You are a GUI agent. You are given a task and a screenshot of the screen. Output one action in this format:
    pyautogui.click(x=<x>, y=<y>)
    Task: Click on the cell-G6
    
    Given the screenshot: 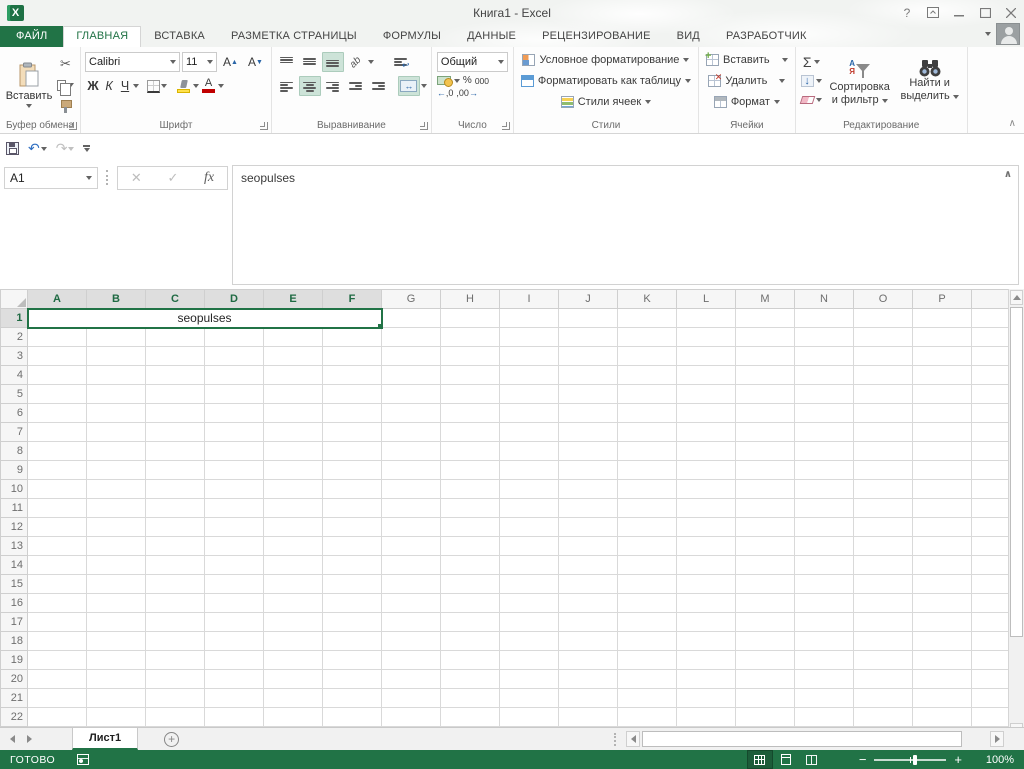 What is the action you would take?
    pyautogui.click(x=411, y=413)
    